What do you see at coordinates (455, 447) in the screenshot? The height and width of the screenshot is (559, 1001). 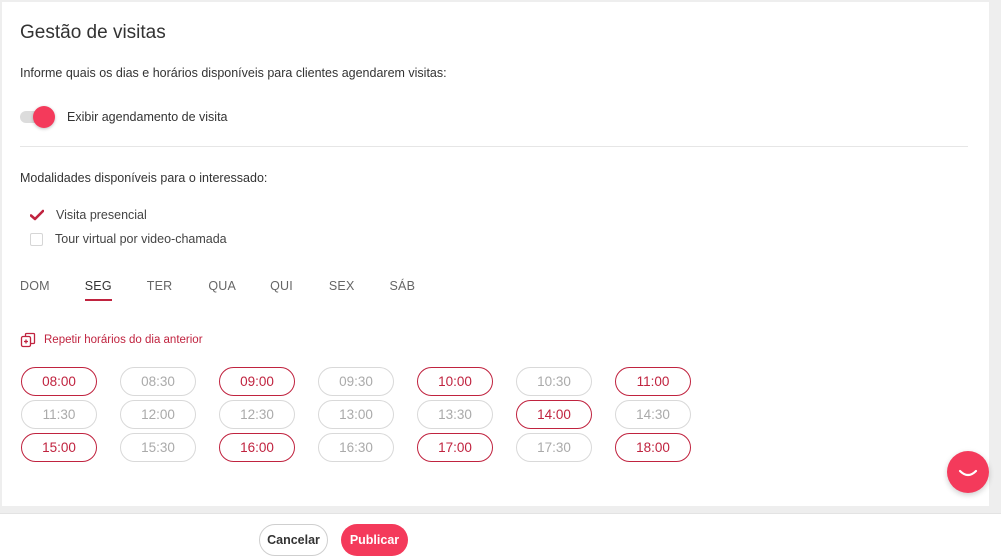 I see `time-slot: 17:00` at bounding box center [455, 447].